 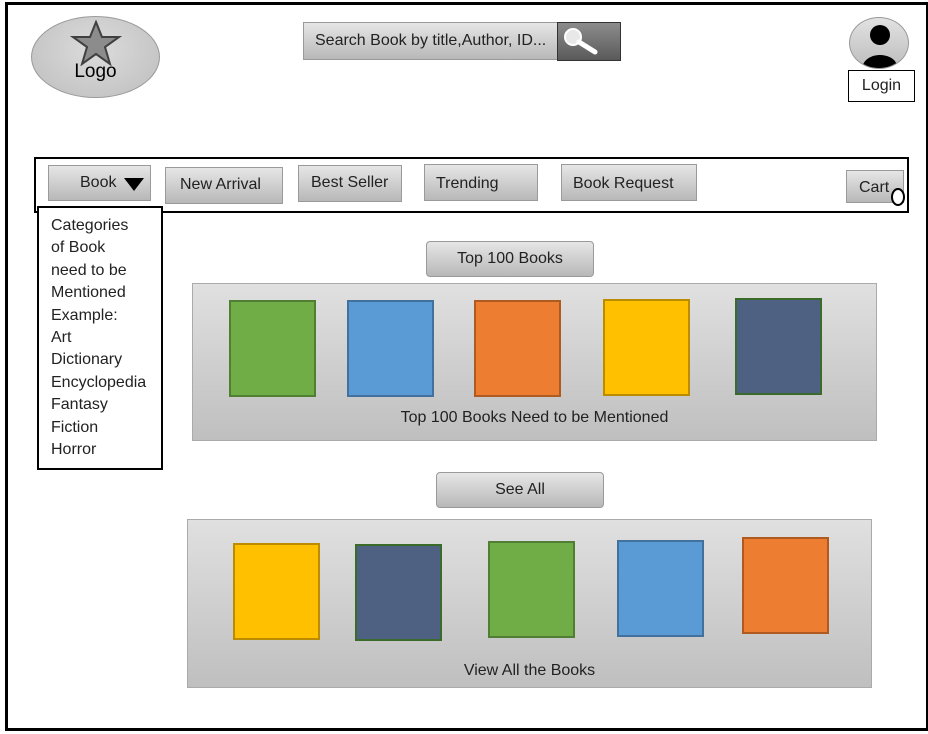 What do you see at coordinates (881, 86) in the screenshot?
I see `login-button: Login` at bounding box center [881, 86].